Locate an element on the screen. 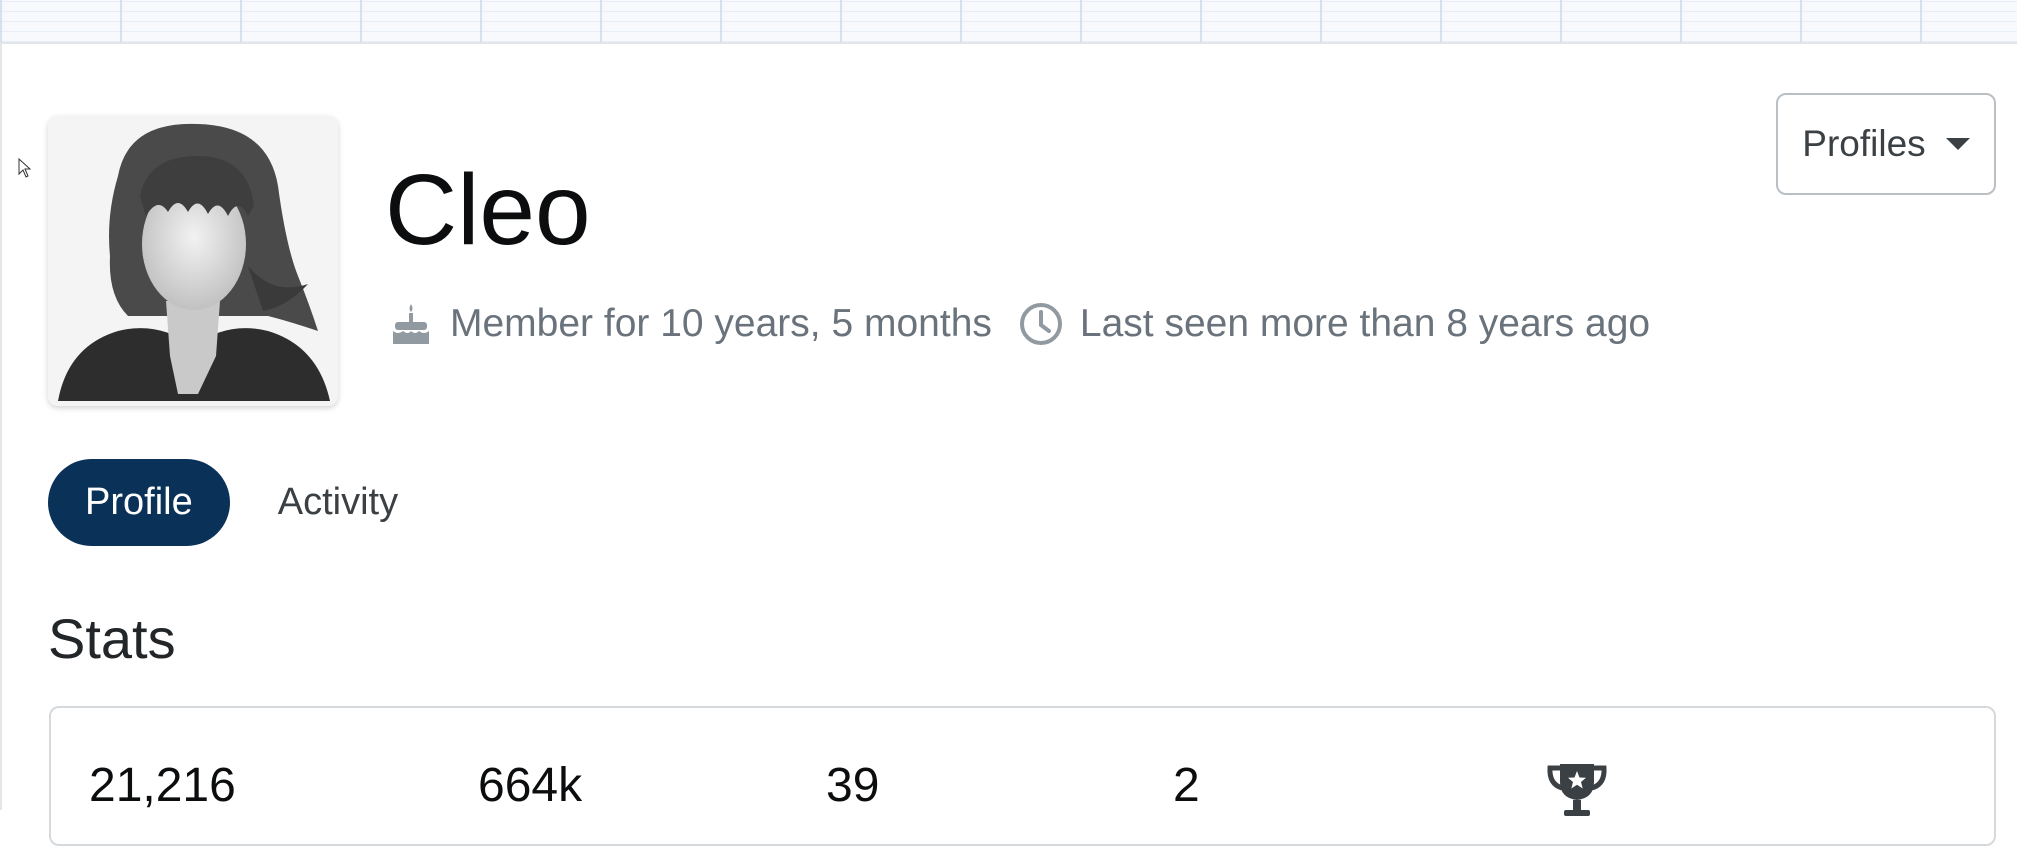 The image size is (2017, 846). profile-tabs: Profile Activity is located at coordinates (241, 502).